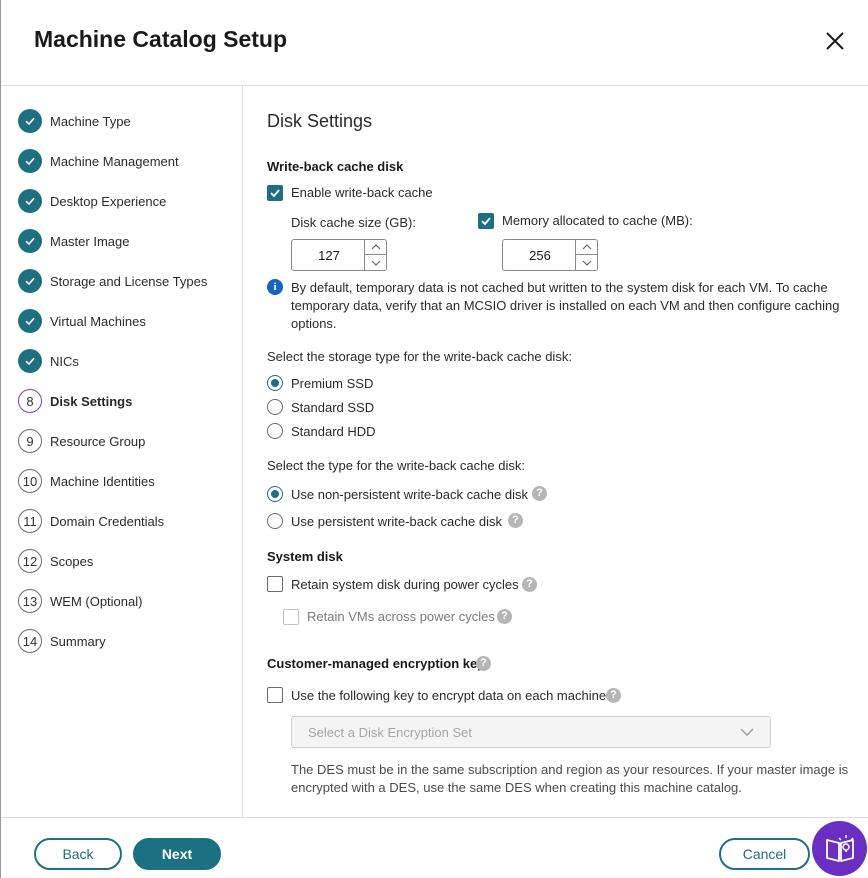  I want to click on step-label: Virtual Machines, so click(98, 321).